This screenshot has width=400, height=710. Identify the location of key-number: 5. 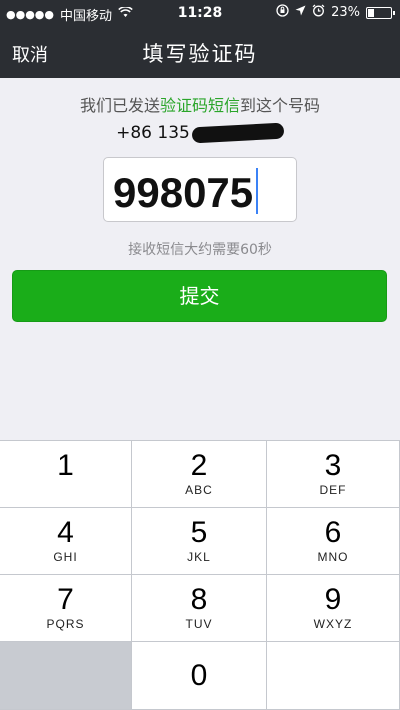
(199, 532).